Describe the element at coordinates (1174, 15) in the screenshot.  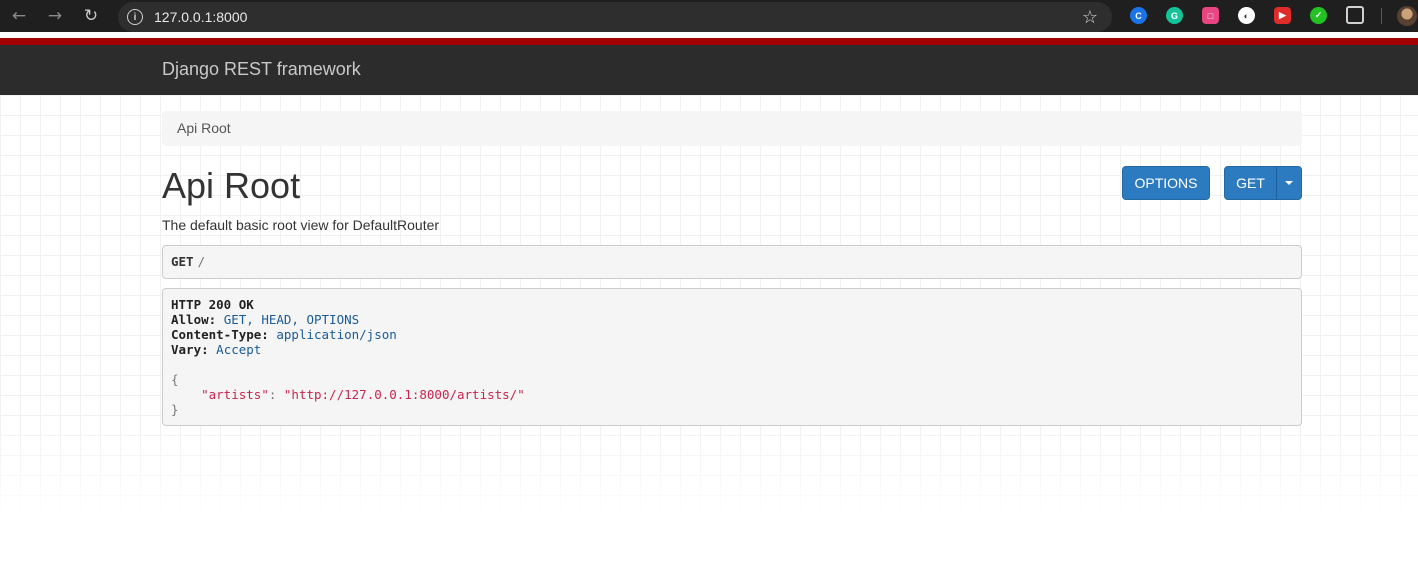
I see `grammarly-icon: G` at that location.